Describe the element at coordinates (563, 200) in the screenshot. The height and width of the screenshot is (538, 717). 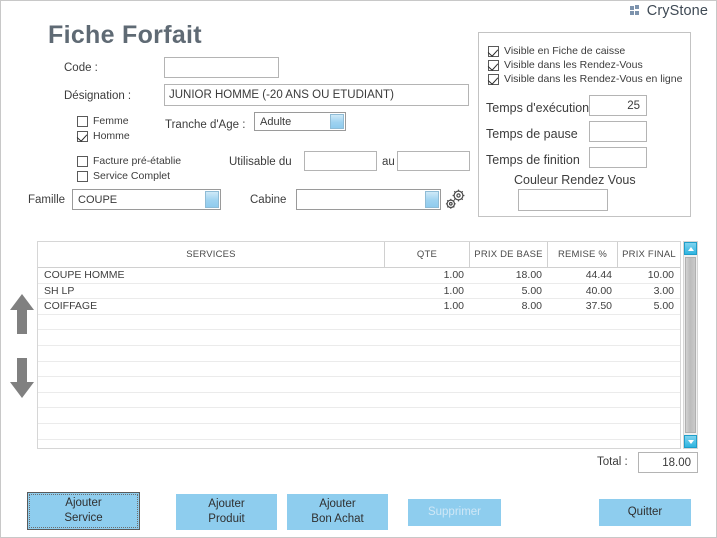
I see `couleur-rdv-swatch` at that location.